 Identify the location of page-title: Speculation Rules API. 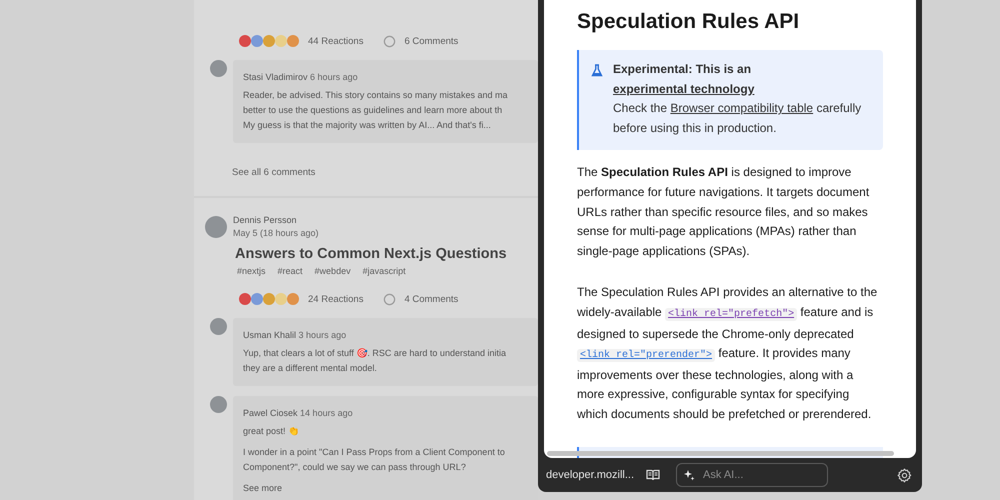
(688, 22).